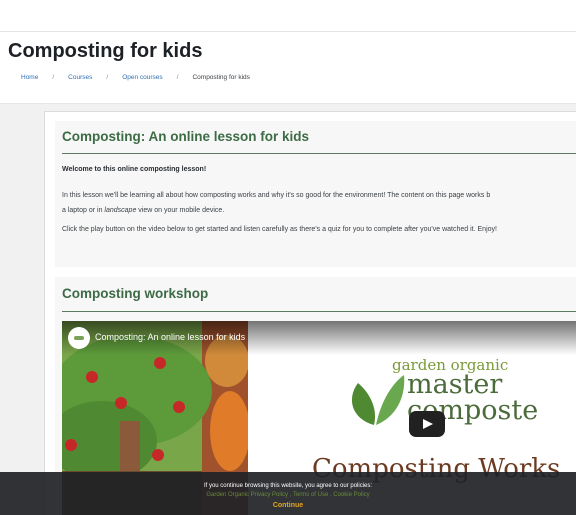 This screenshot has width=576, height=515. What do you see at coordinates (170, 337) in the screenshot?
I see `video-title: Composting: An online lesson for kids` at bounding box center [170, 337].